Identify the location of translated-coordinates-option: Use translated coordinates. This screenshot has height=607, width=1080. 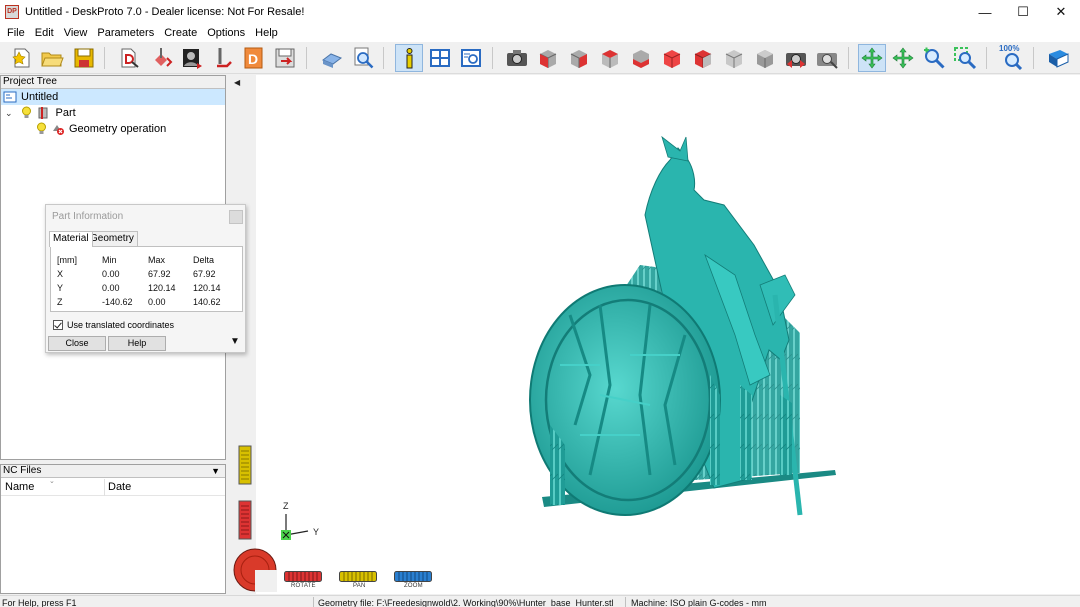
(113, 325).